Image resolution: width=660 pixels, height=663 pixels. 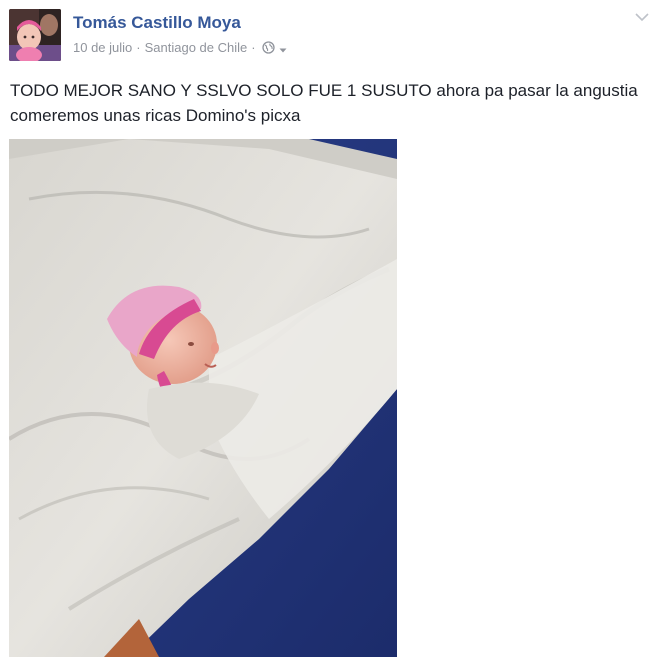 I want to click on post-meta: 10 de julio · Santiago de Chile ·, so click(x=180, y=47).